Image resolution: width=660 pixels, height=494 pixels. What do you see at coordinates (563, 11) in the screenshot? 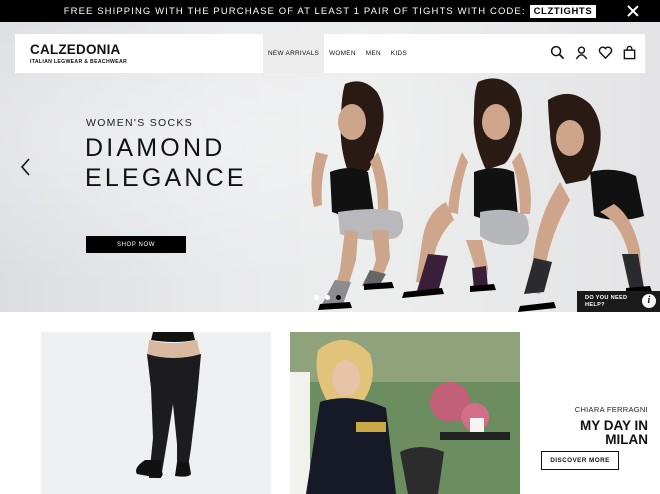
I see `promo-code: CLZTIGHTS` at bounding box center [563, 11].